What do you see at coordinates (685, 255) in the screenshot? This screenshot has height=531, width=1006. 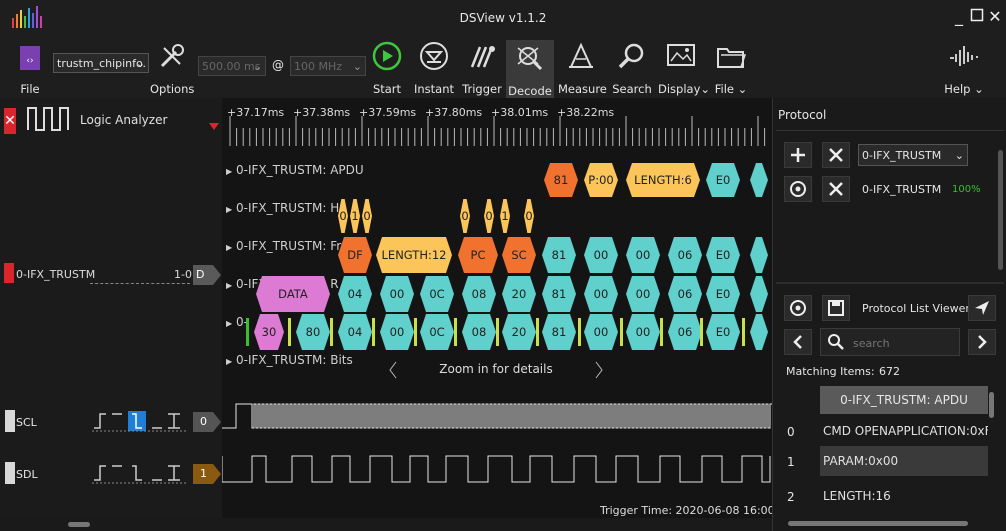 I see `frame-segment: 06` at bounding box center [685, 255].